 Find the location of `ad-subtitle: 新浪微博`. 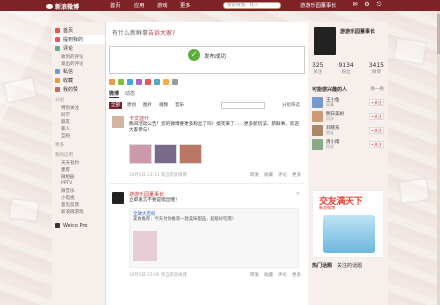

ad-subtitle: 新浪微博 is located at coordinates (327, 207).